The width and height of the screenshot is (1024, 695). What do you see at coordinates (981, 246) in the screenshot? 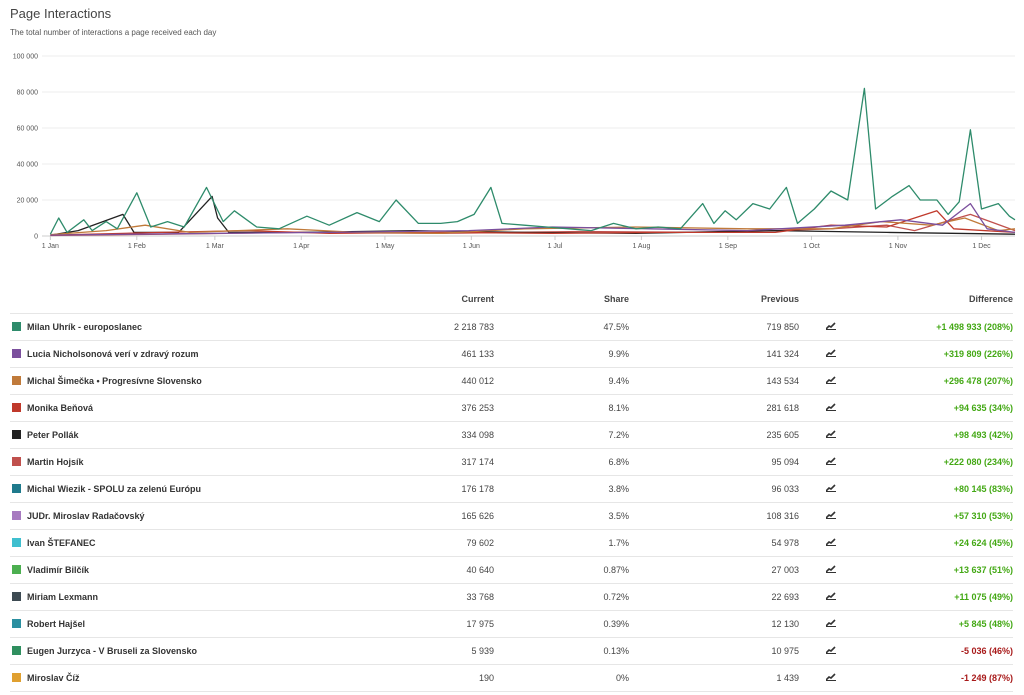
I see `x-tick-label: 1 Dec` at bounding box center [981, 246].